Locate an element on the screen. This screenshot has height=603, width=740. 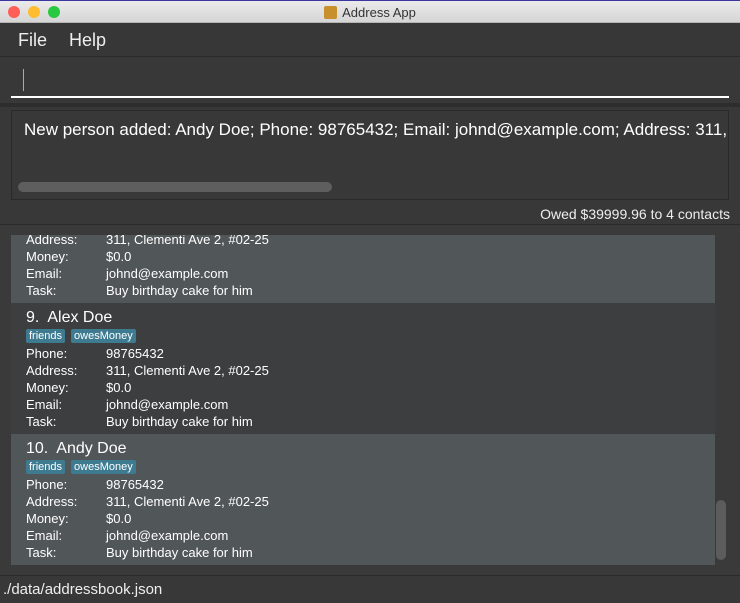
app-icon is located at coordinates (331, 12).